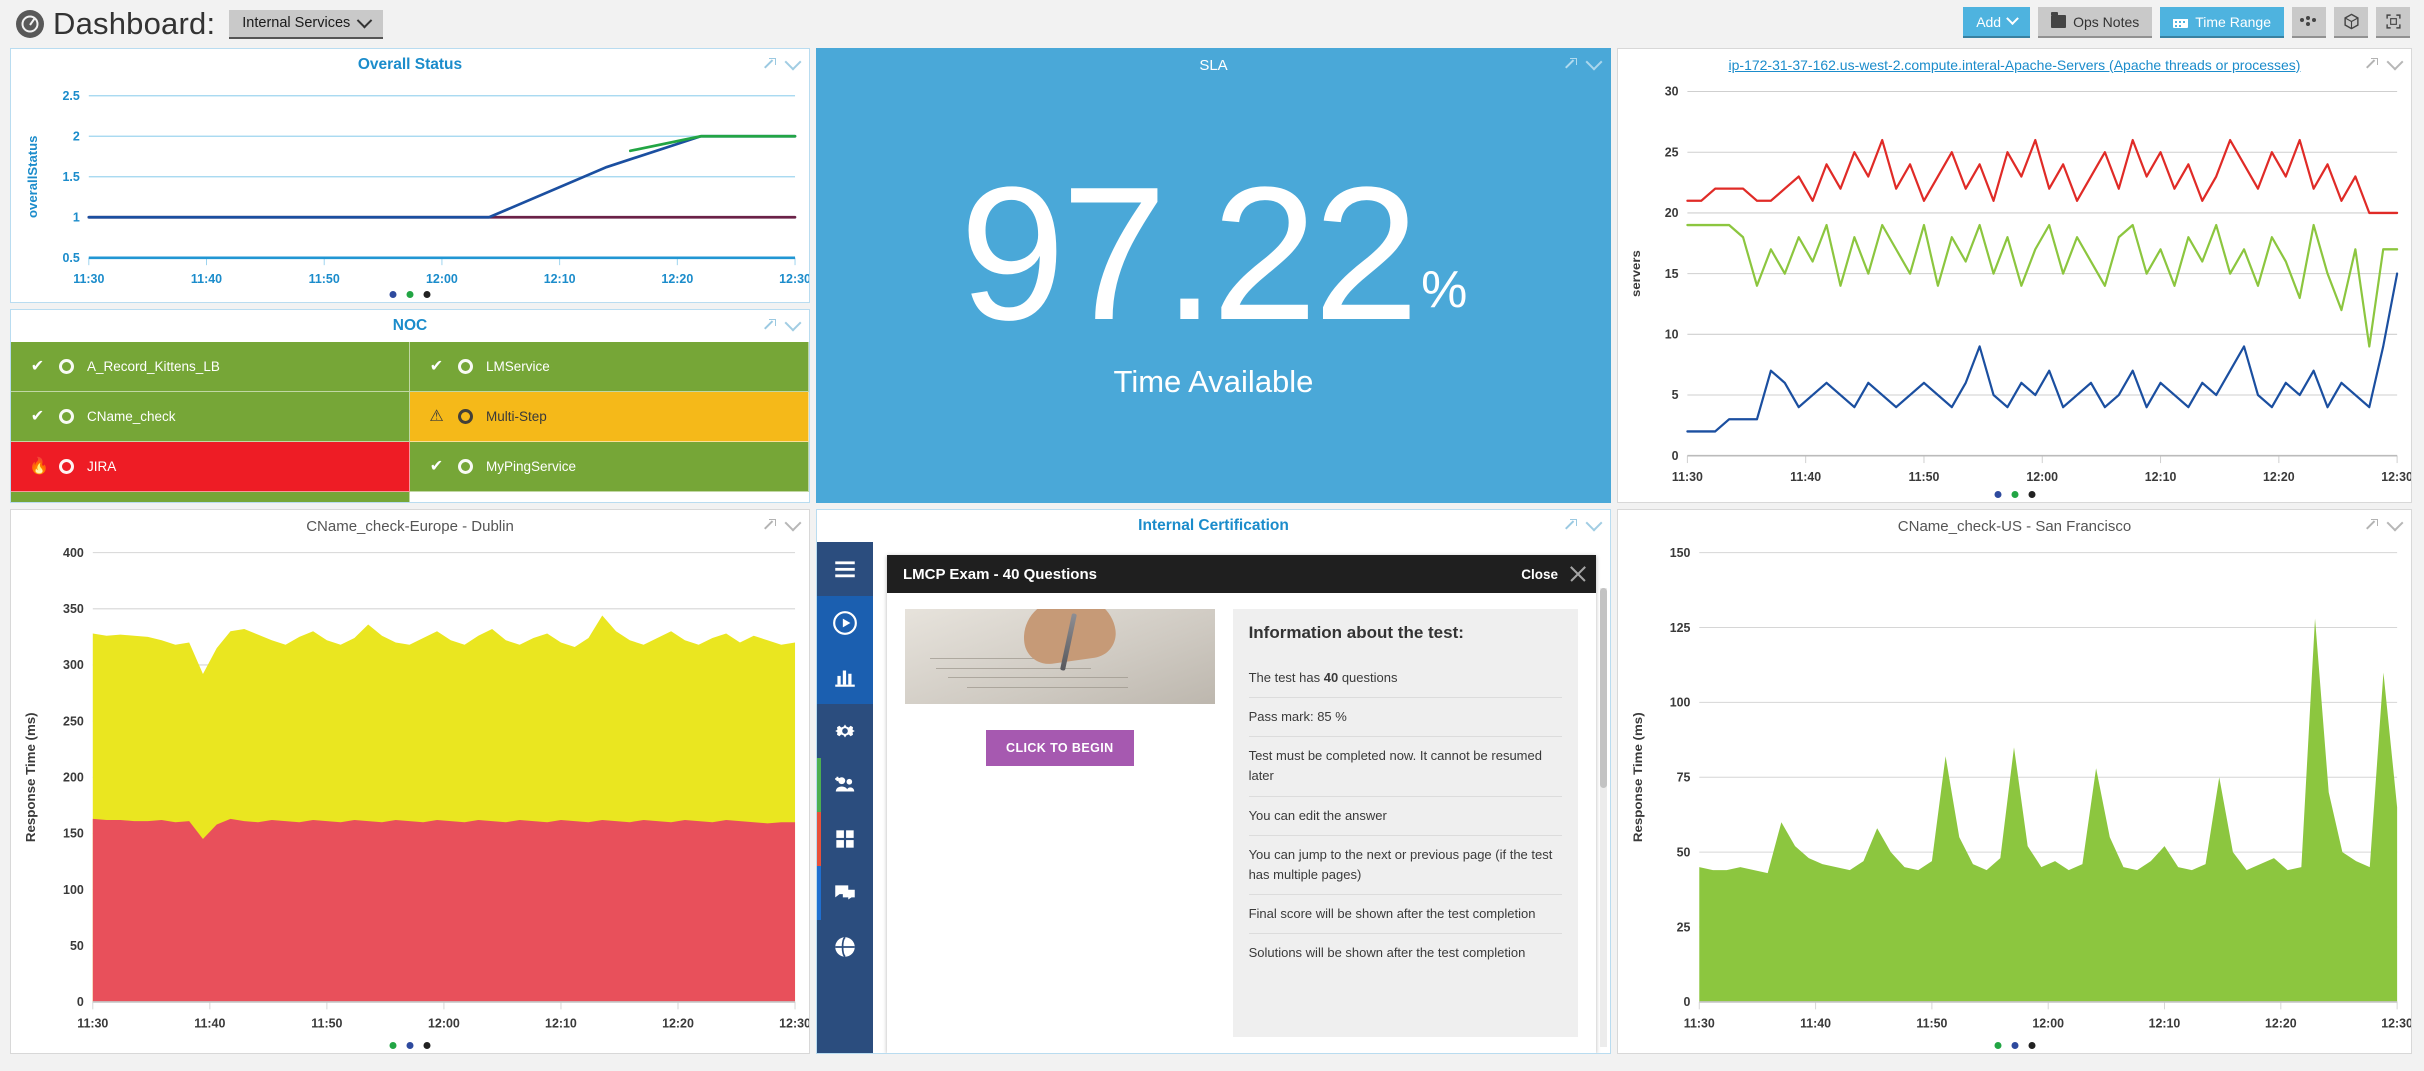 This screenshot has width=2424, height=1071. Describe the element at coordinates (1635, 273) in the screenshot. I see `svg-text: servers` at that location.